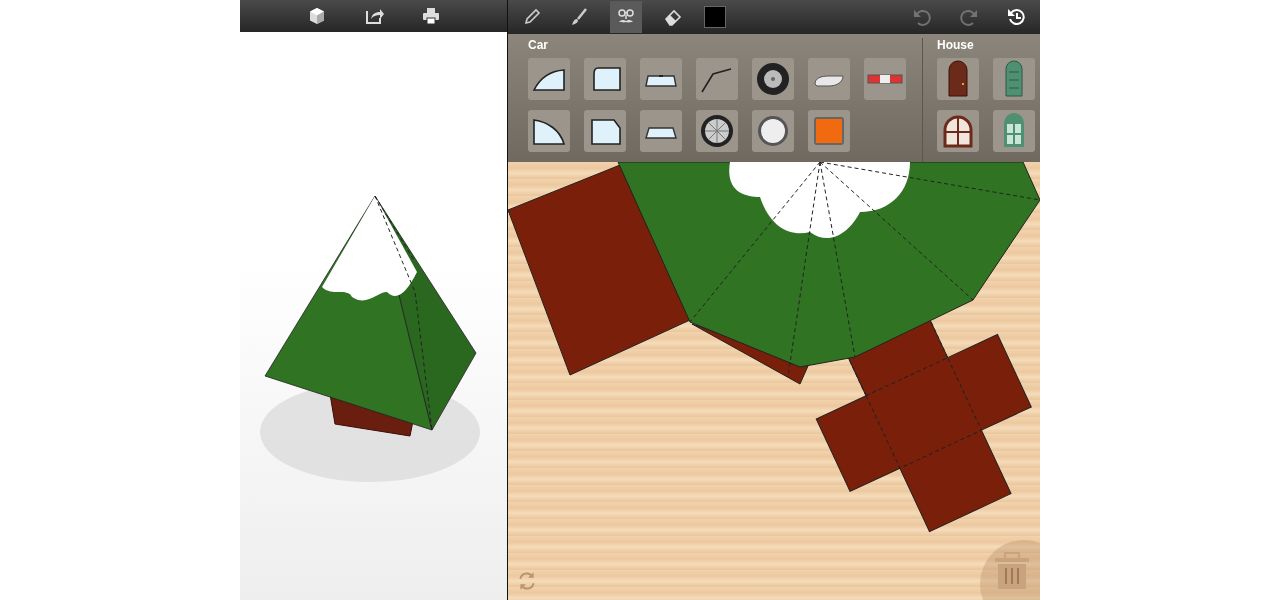 The width and height of the screenshot is (1280, 600). I want to click on square-window-stamp, so click(605, 131).